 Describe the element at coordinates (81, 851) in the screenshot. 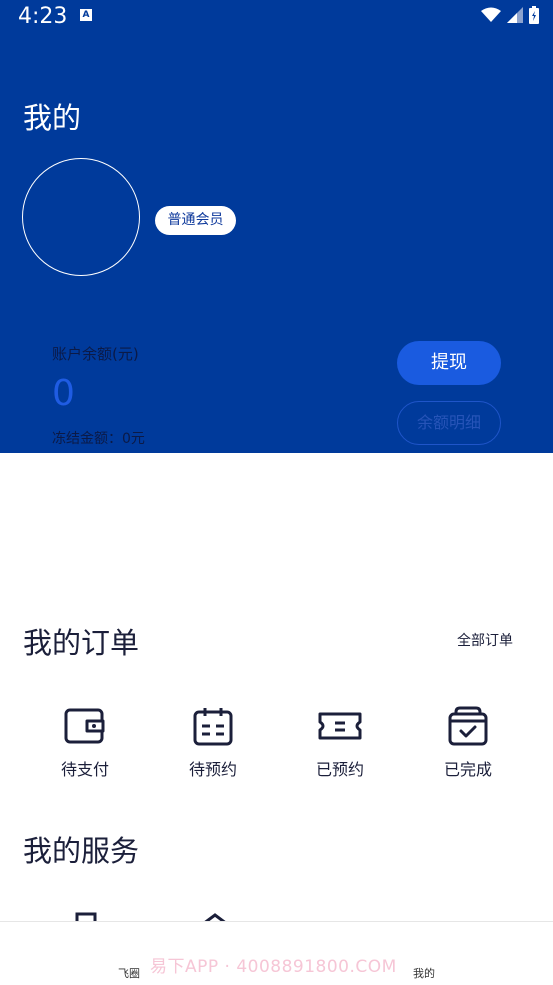

I see `services-title: 我的服务` at that location.